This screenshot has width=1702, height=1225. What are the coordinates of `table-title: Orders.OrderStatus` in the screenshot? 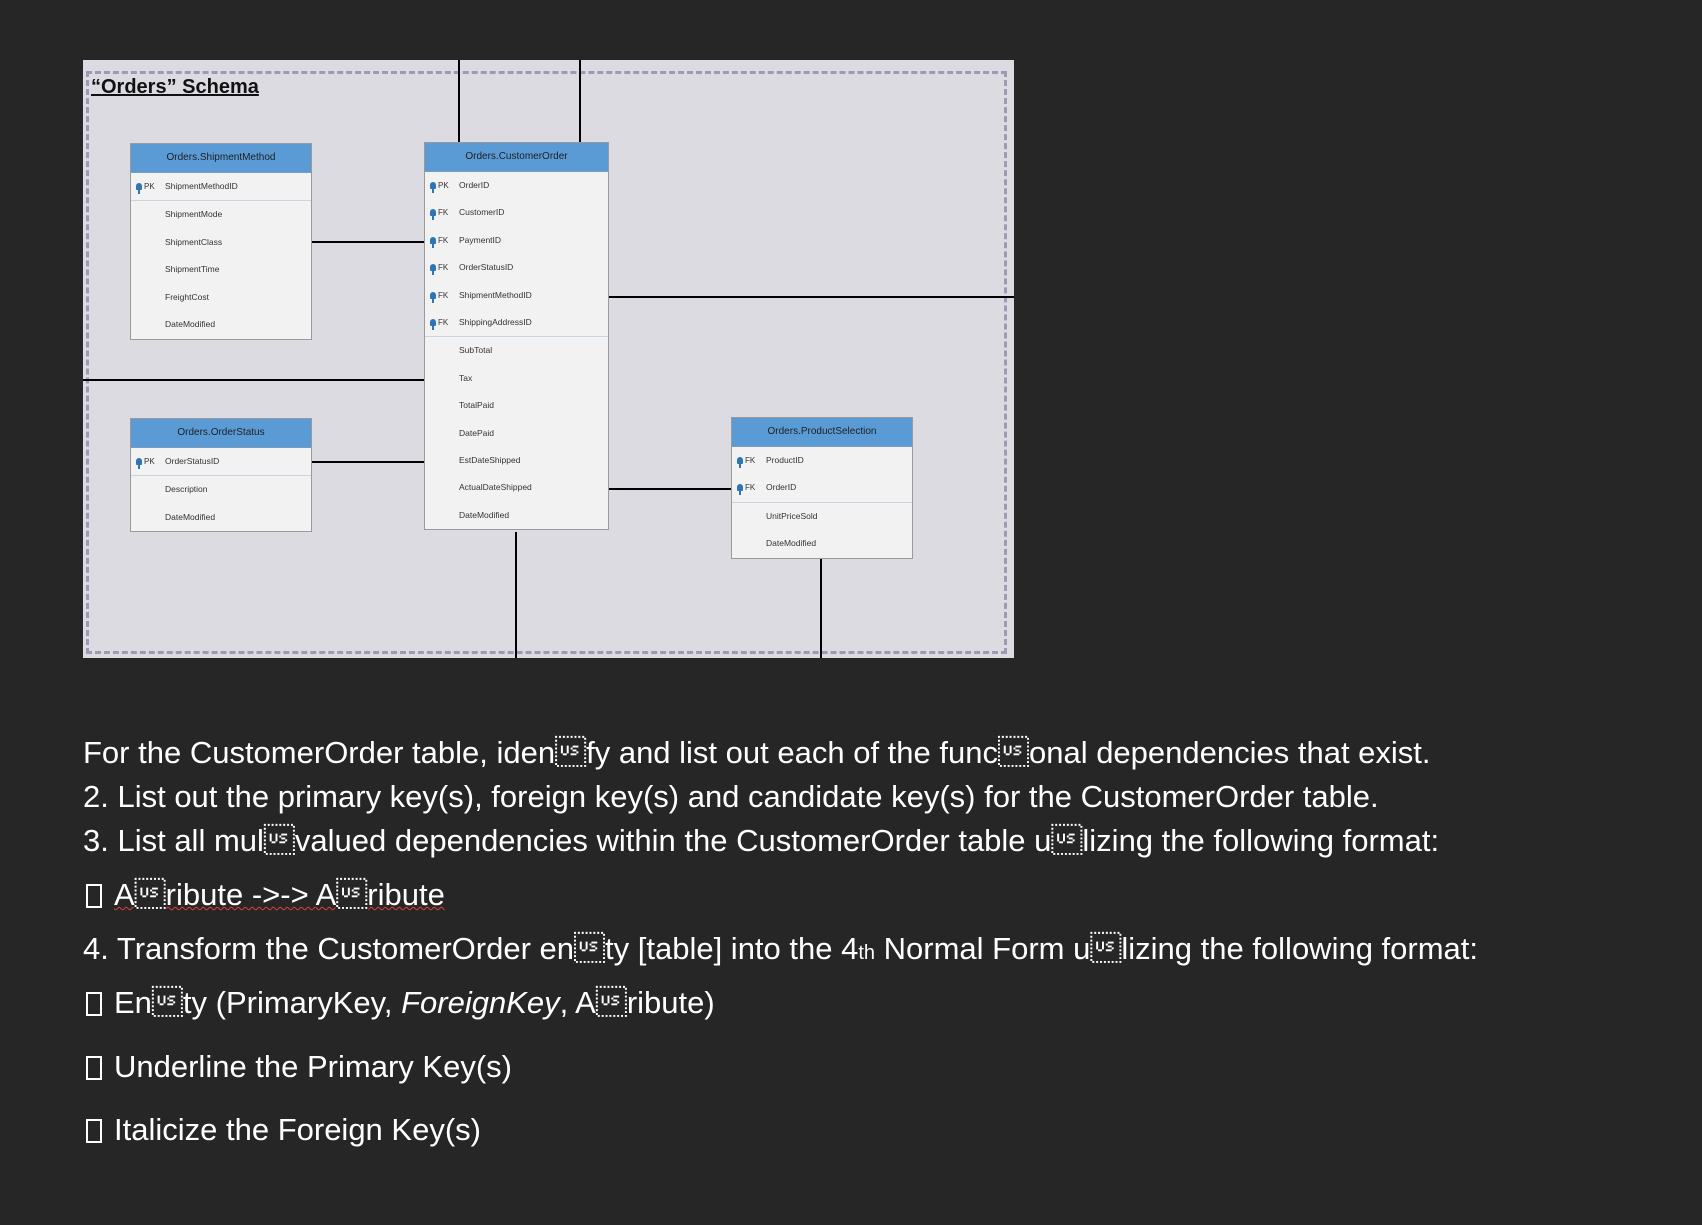 It's located at (221, 433).